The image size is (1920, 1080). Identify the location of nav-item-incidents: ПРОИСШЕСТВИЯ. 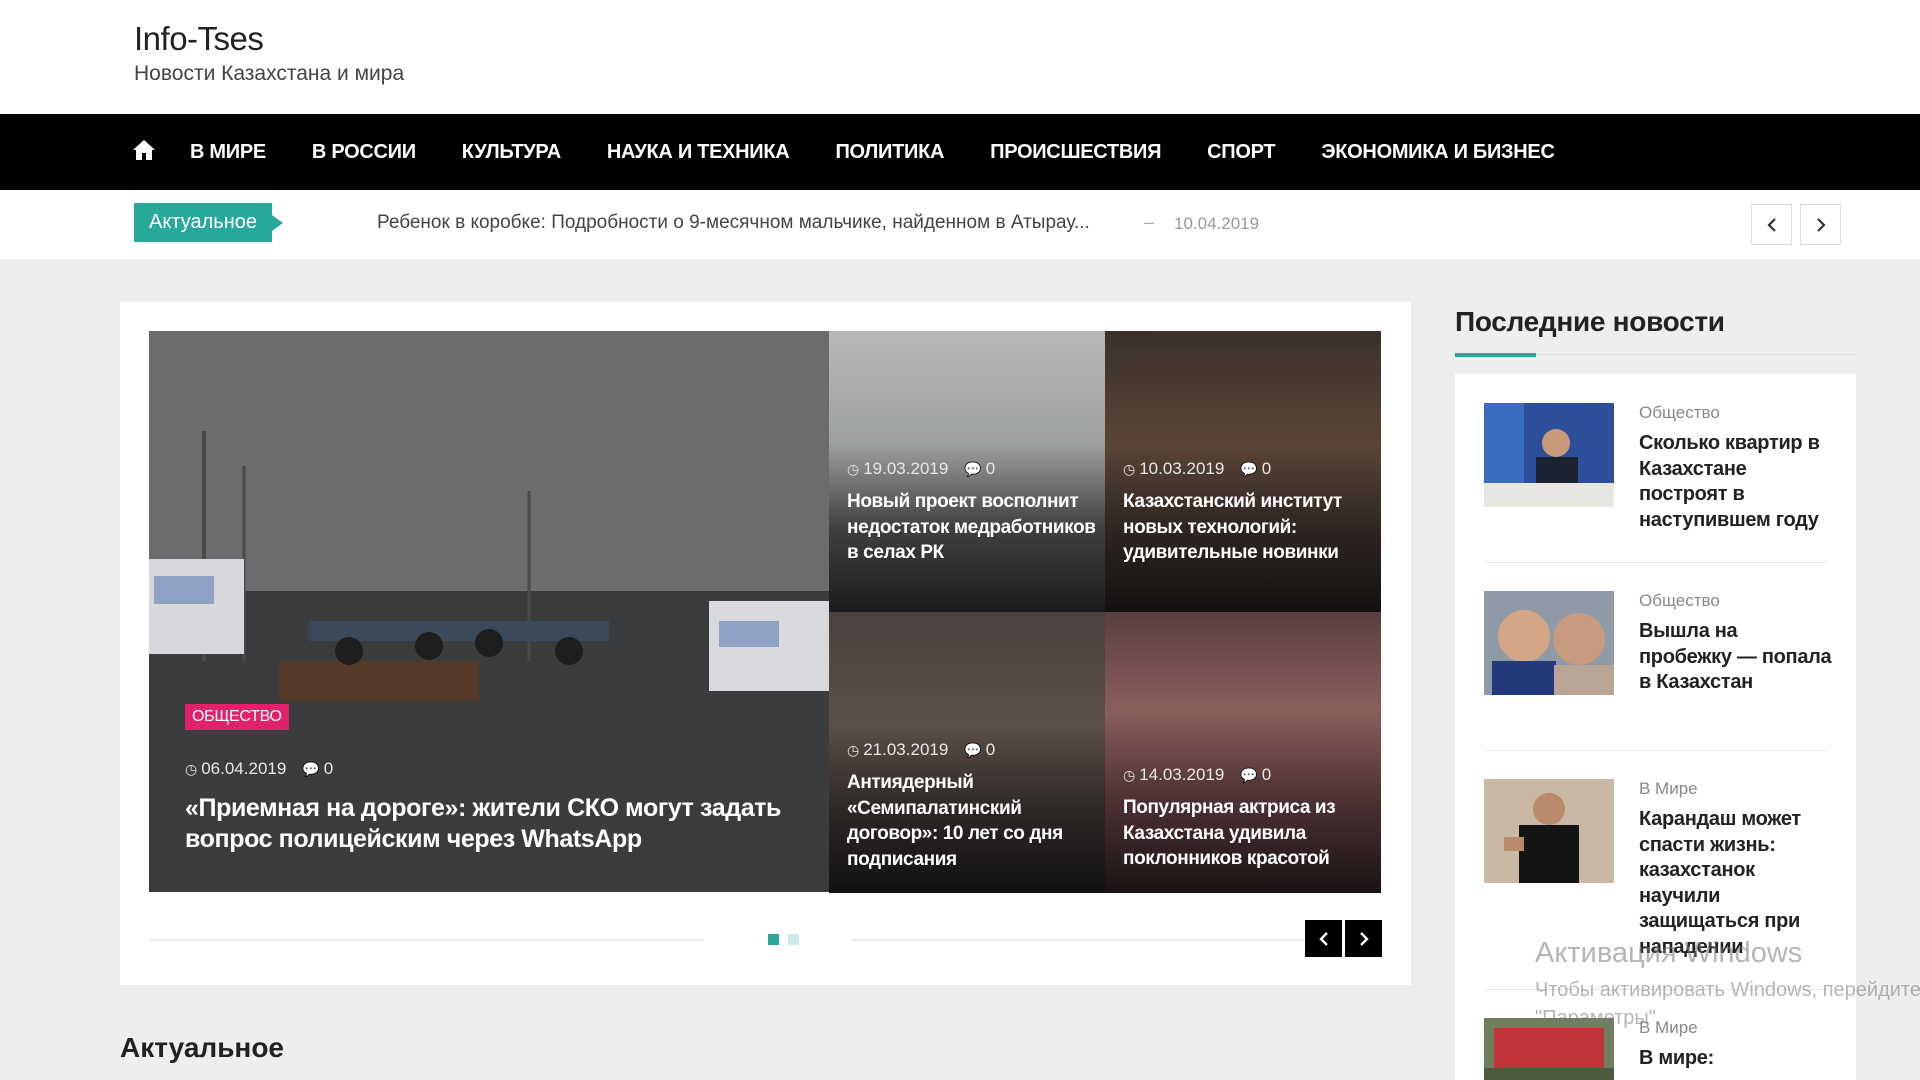
(1075, 152).